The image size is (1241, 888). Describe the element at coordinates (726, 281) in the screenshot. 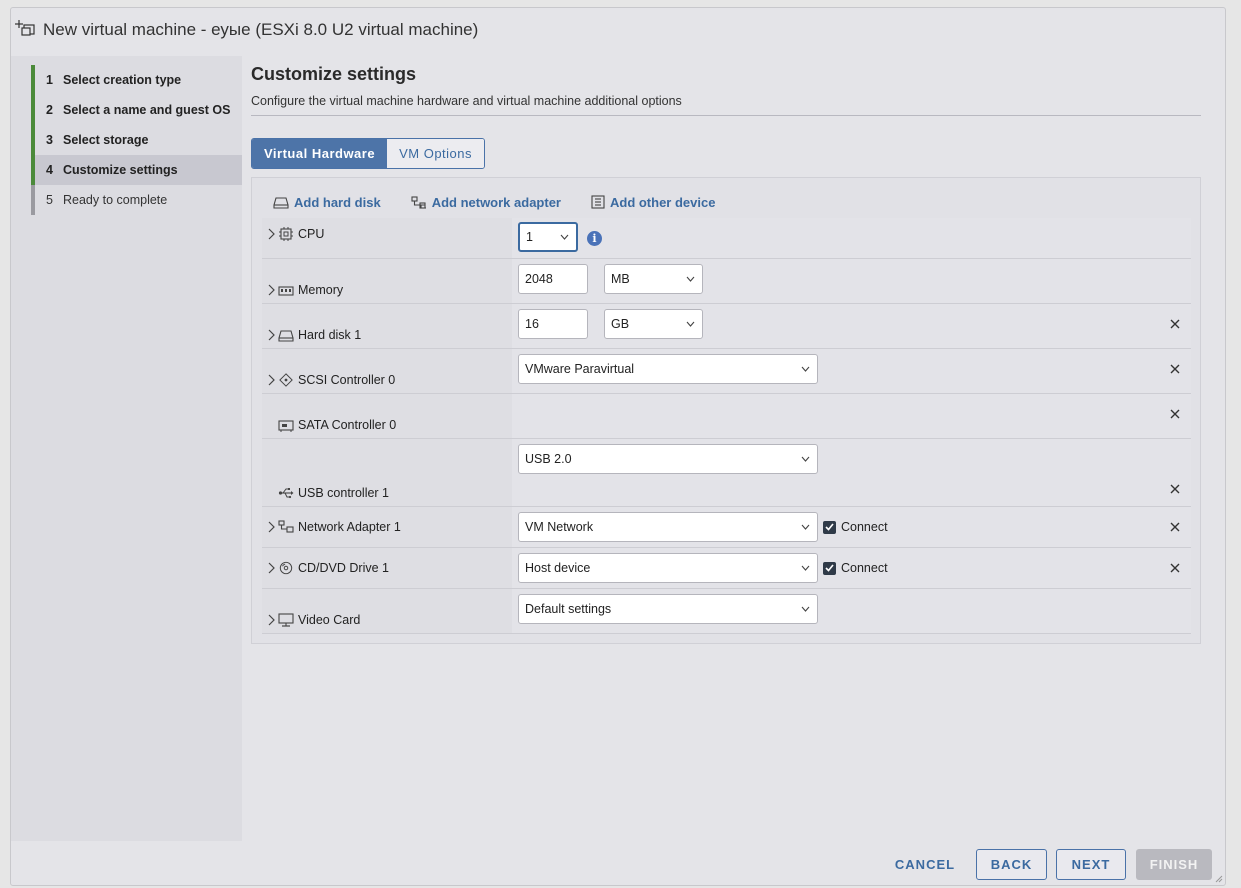

I see `hardware-row-memory: Memory 2048 MB` at that location.